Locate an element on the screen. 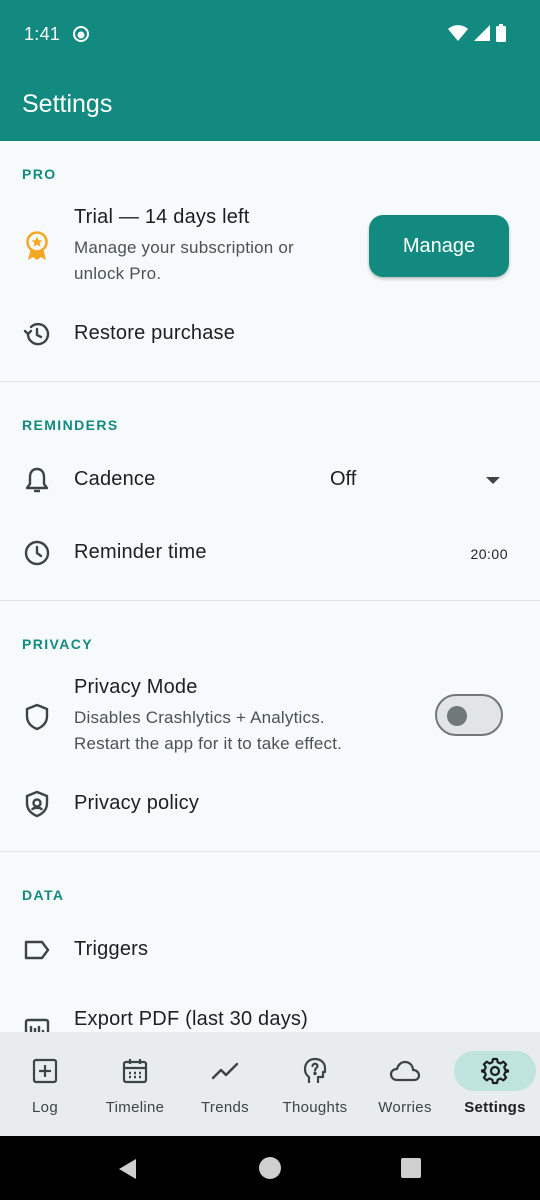  history-icon is located at coordinates (37, 334).